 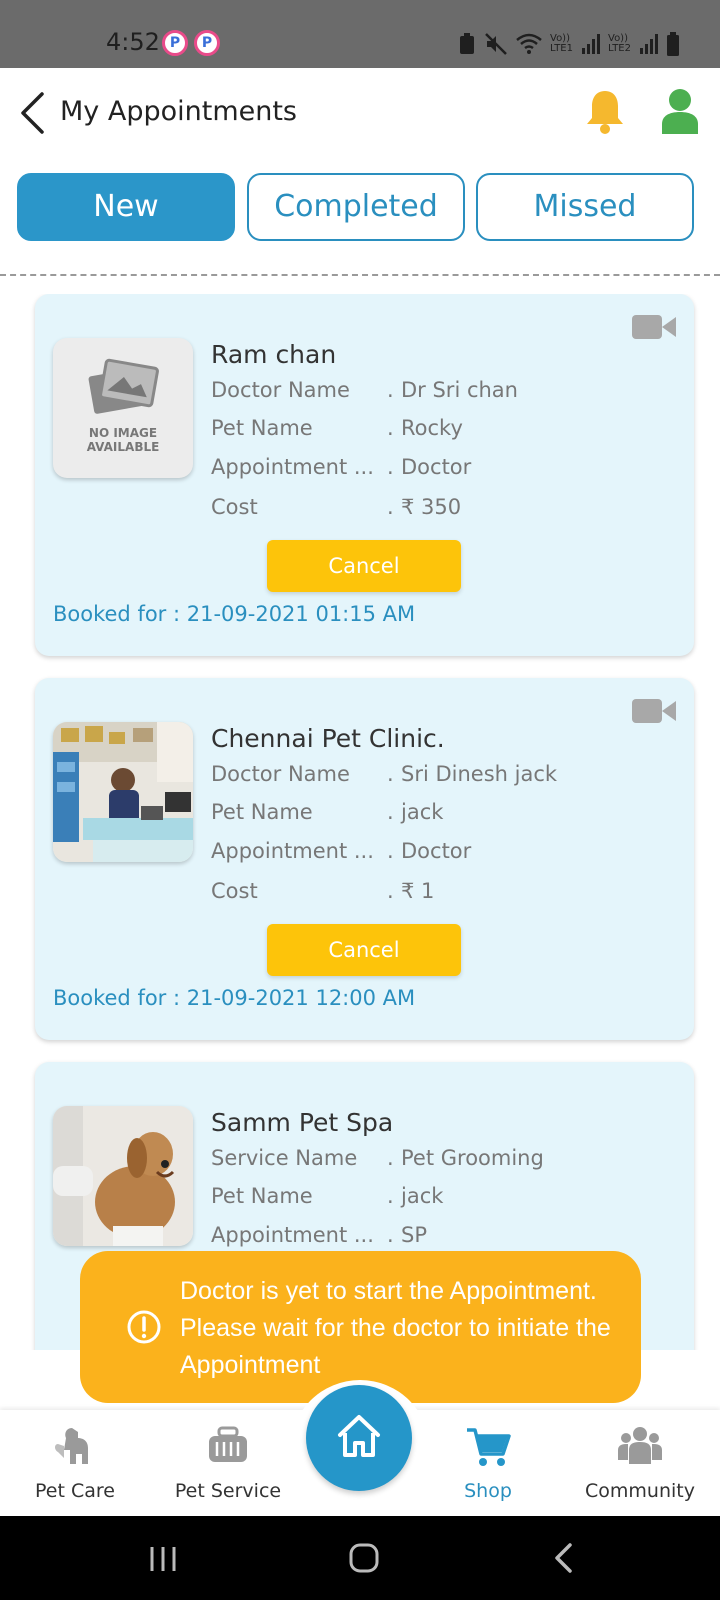 What do you see at coordinates (619, 43) in the screenshot?
I see `signal-label-2: Vo)) LTE2` at bounding box center [619, 43].